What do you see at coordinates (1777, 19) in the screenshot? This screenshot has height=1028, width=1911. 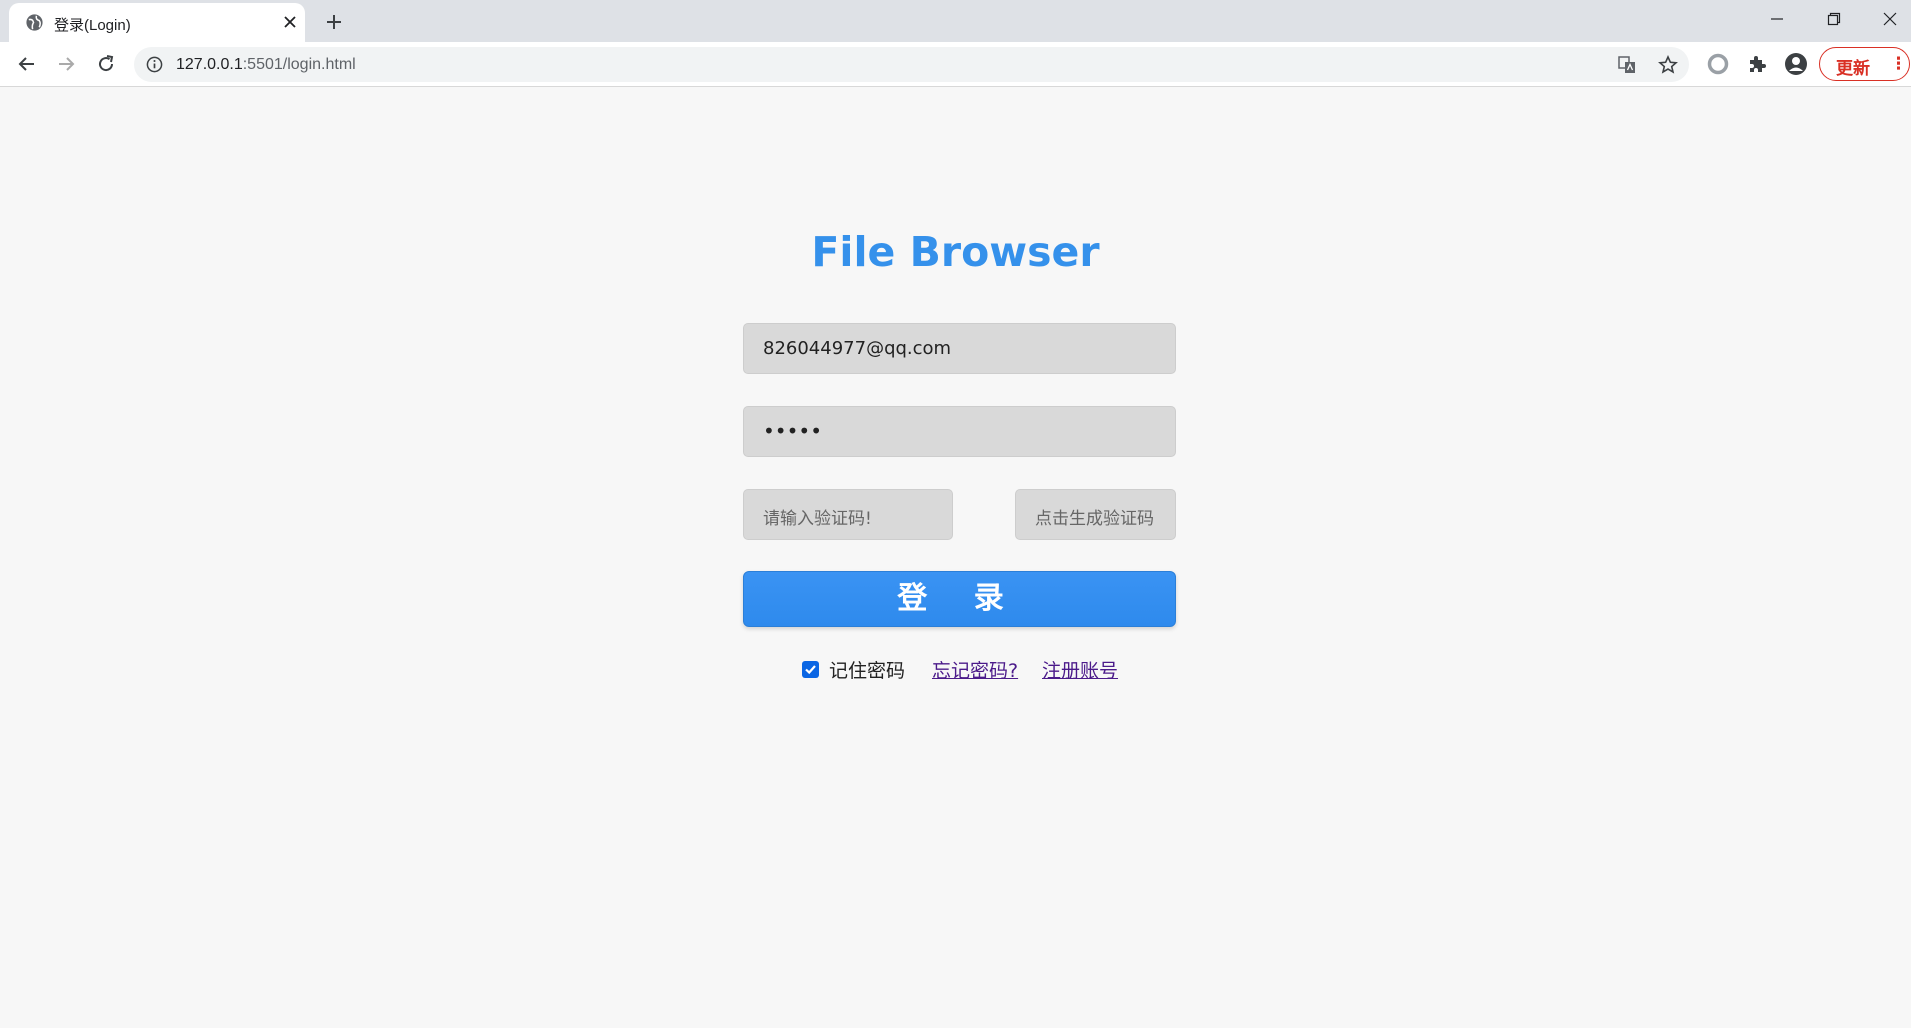 I see `minimize-icon` at bounding box center [1777, 19].